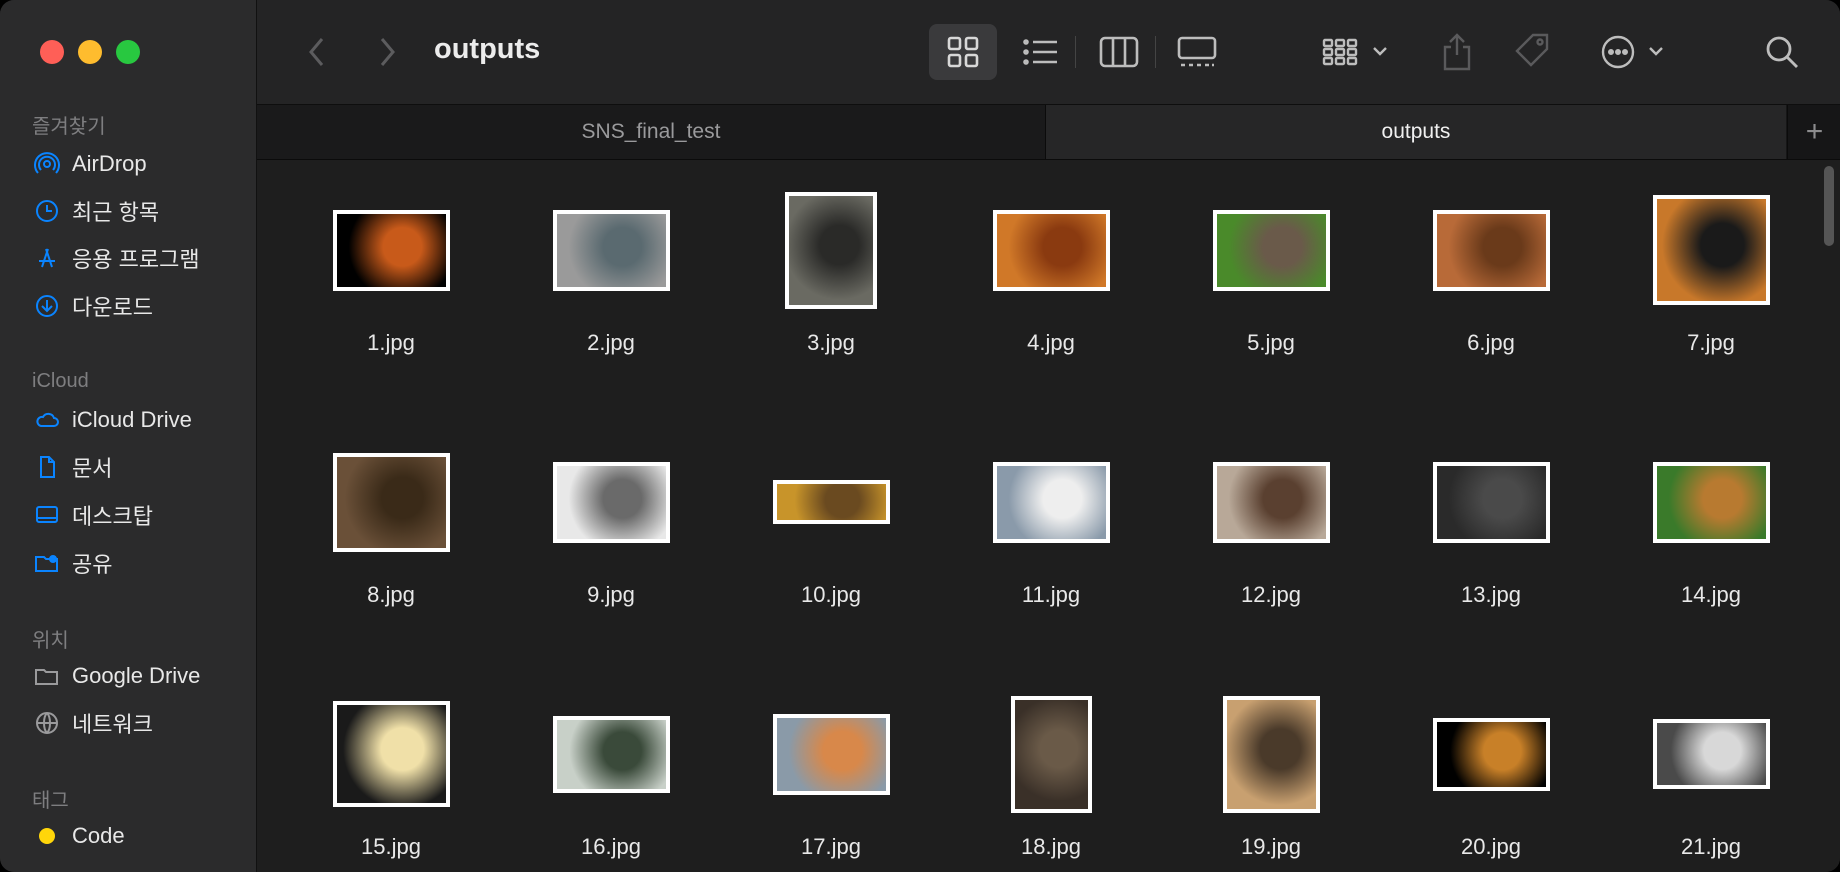 This screenshot has height=872, width=1840. I want to click on cloud-icon, so click(47, 420).